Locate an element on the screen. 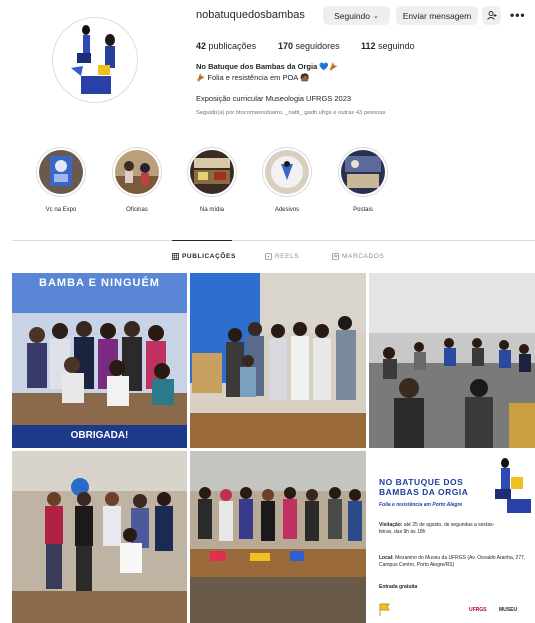 The image size is (535, 623). highlight-vc-na-expo: Vc na Expo is located at coordinates (61, 180).